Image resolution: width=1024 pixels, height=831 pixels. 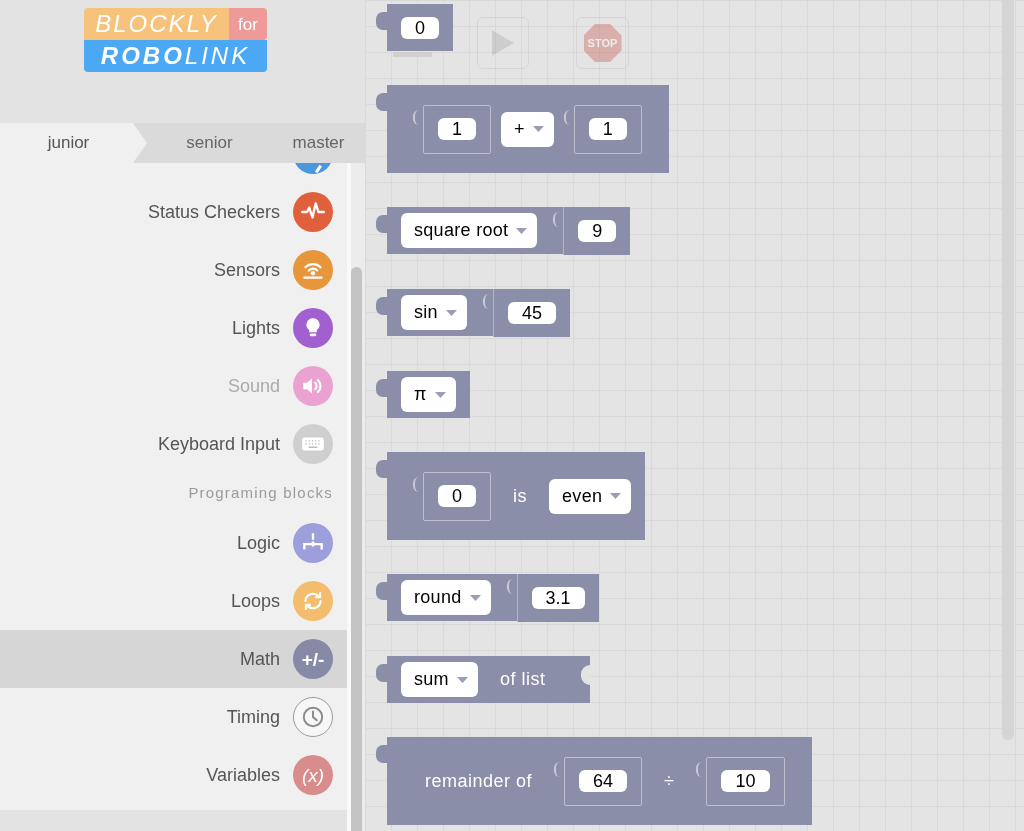 I want to click on logo-wordmark: ROBOLINK, so click(x=175, y=56).